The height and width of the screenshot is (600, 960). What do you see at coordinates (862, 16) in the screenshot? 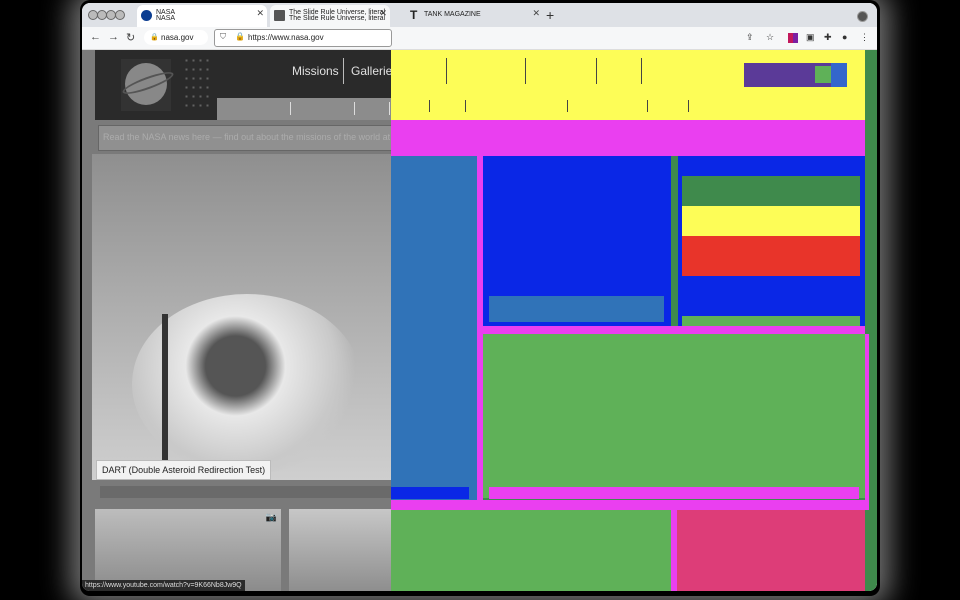
I see `window-menu-icon` at bounding box center [862, 16].